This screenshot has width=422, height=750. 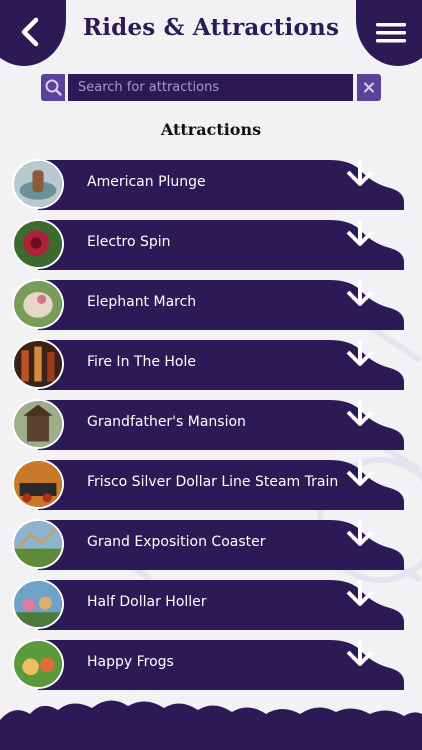 I want to click on hamburger-menu-icon, so click(x=391, y=33).